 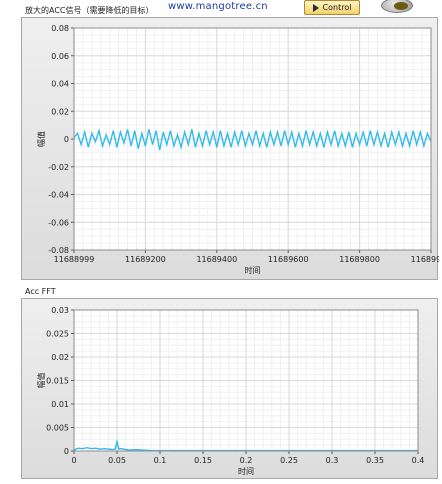 What do you see at coordinates (58, 167) in the screenshot?
I see `y-tick-label: -0.02` at bounding box center [58, 167].